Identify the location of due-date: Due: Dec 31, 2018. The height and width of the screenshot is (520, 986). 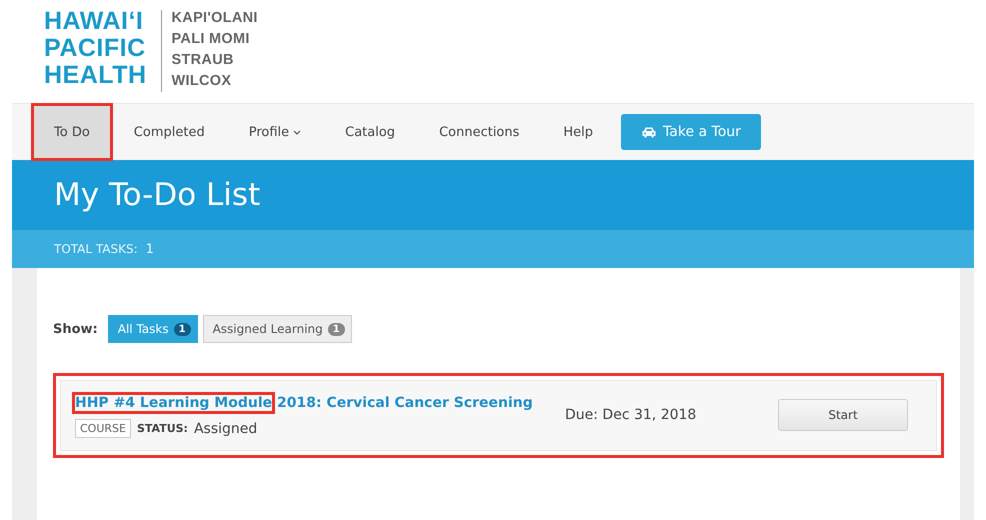
(631, 414).